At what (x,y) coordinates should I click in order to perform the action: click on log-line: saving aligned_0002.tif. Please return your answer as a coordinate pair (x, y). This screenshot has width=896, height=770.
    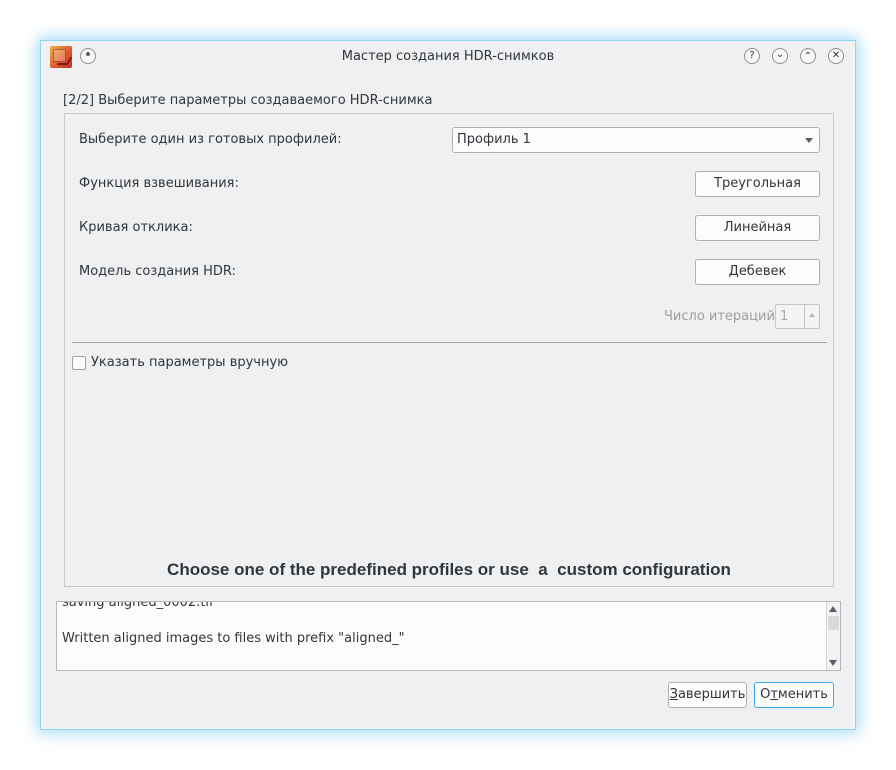
    Looking at the image, I should click on (138, 605).